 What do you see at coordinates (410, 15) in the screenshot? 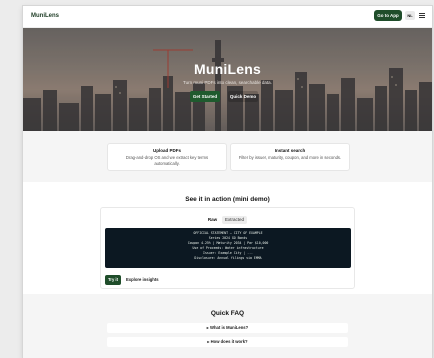
I see `language-toggle: NL` at bounding box center [410, 15].